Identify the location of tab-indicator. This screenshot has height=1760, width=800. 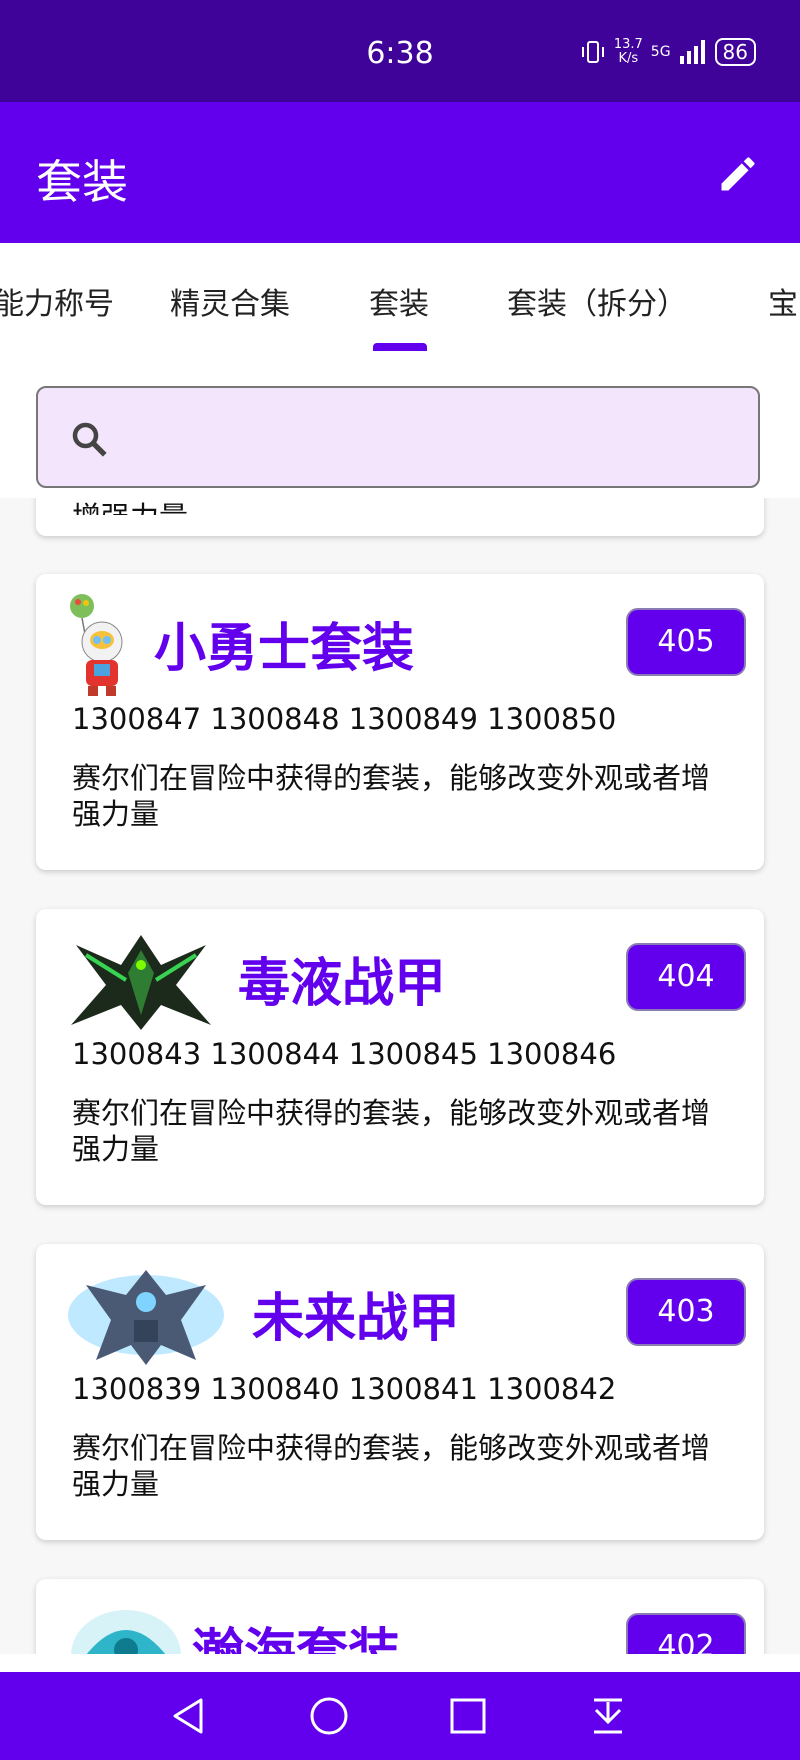
(400, 347).